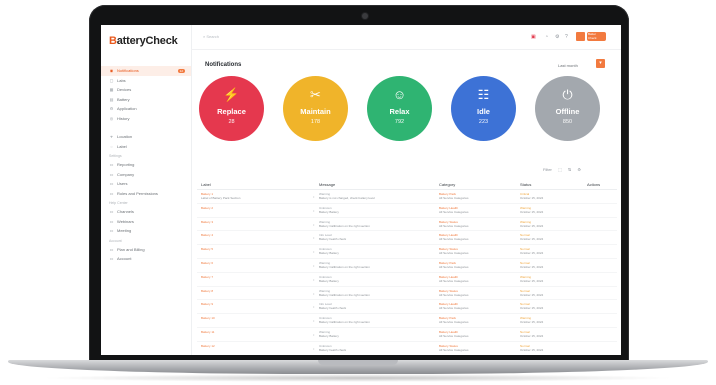 The image size is (716, 385). Describe the element at coordinates (146, 109) in the screenshot. I see `sidebar-item-application: ⚙ Application` at that location.